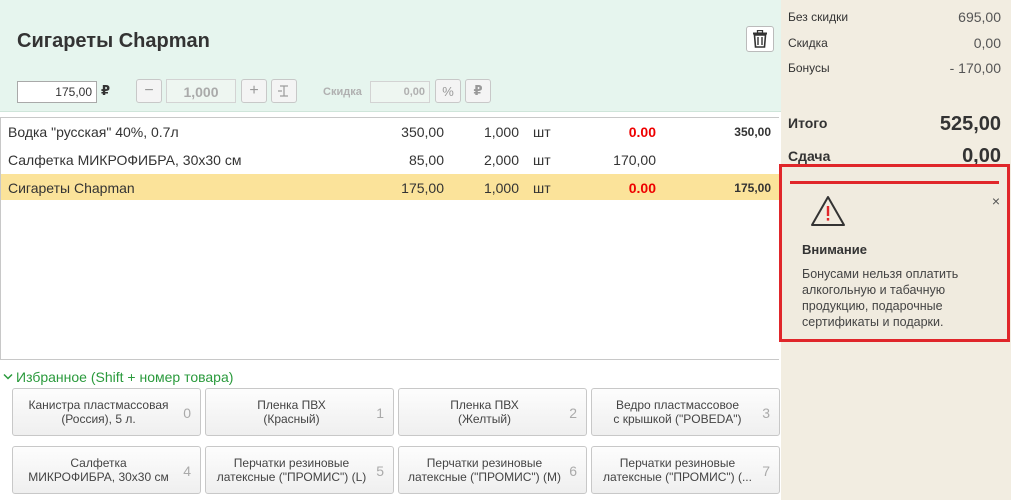 This screenshot has height=500, width=1011. Describe the element at coordinates (98, 419) in the screenshot. I see `favorite-line2: (Россия), 5 л.` at that location.